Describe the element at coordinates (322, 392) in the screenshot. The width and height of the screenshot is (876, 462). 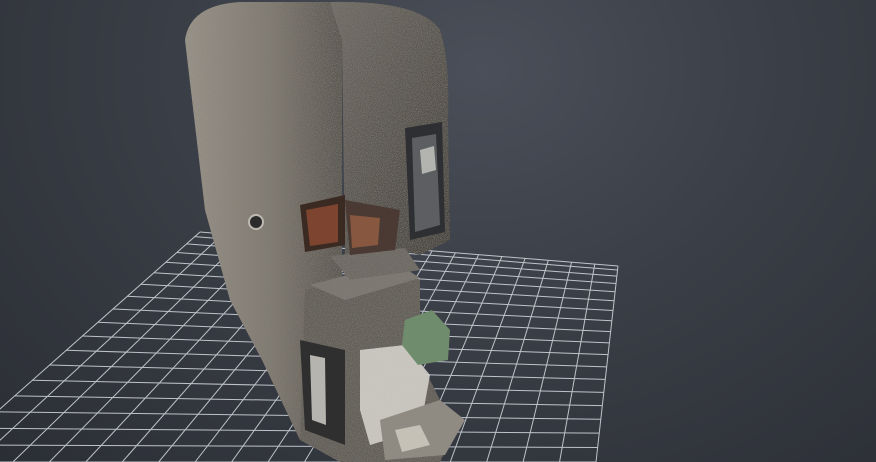
I see `lower-opening` at that location.